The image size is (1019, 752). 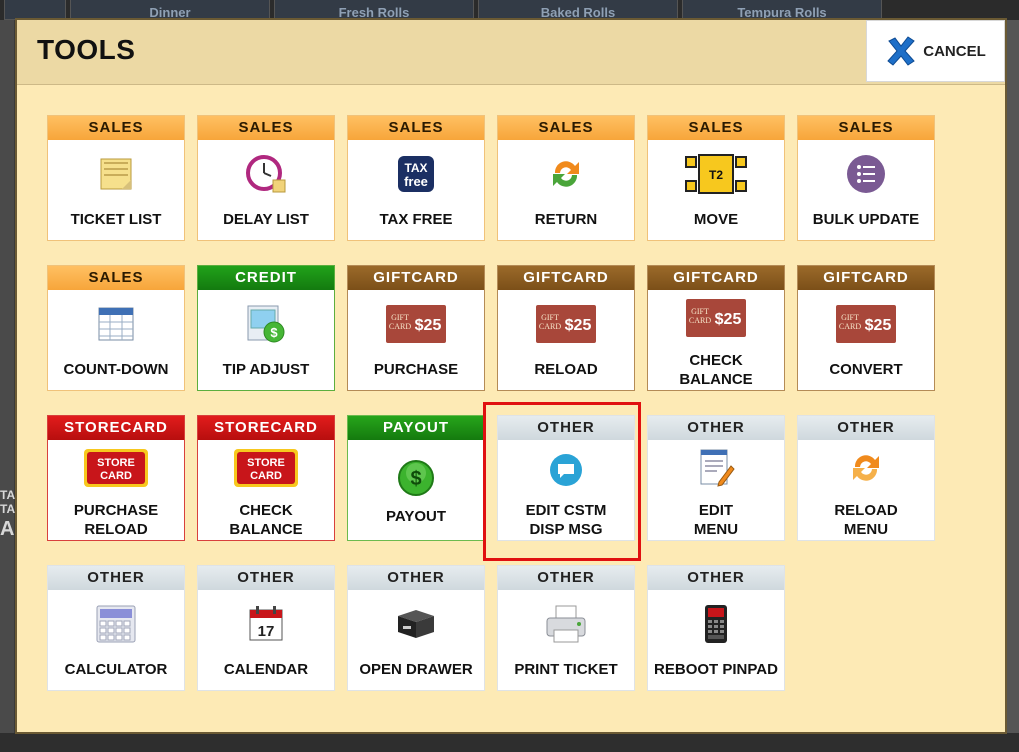 I want to click on tool-giftcard-purchase: GIFTCARD GIFT CARD $25 PURCHASE, so click(x=416, y=328).